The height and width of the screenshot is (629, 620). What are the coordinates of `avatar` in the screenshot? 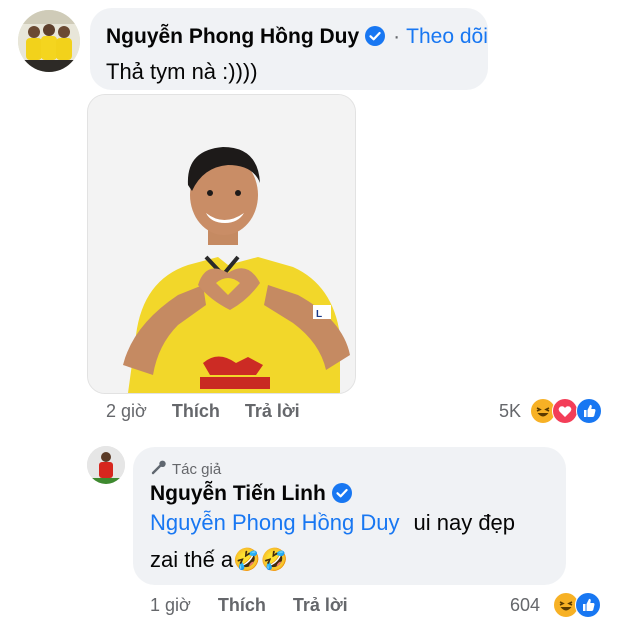 It's located at (49, 41).